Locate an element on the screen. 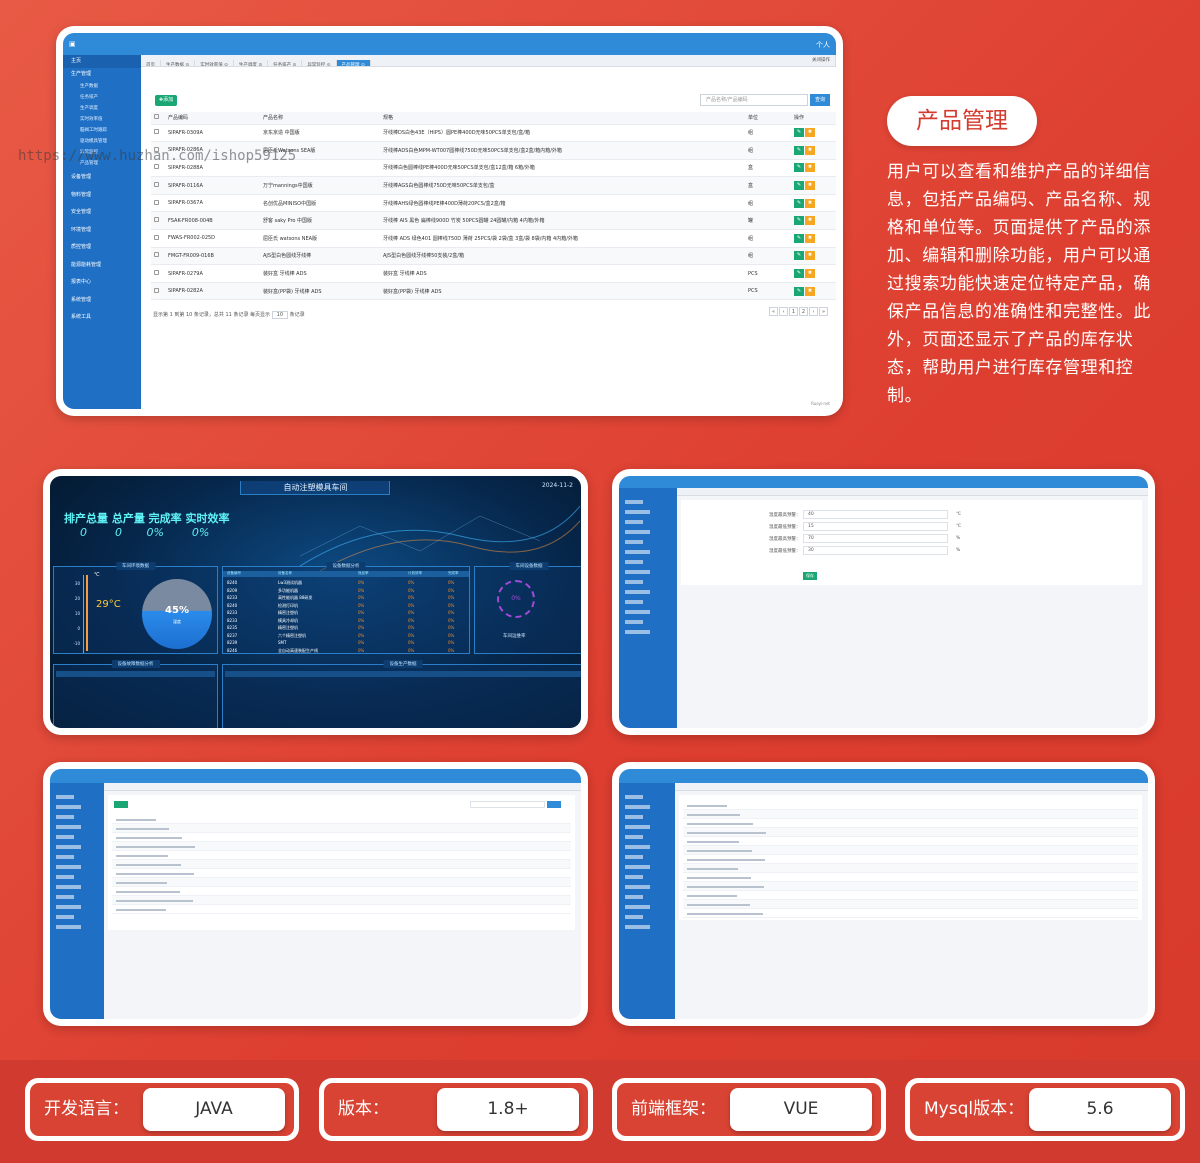 The image size is (1200, 1163). sidebar-subitem: 生产数据 is located at coordinates (102, 86).